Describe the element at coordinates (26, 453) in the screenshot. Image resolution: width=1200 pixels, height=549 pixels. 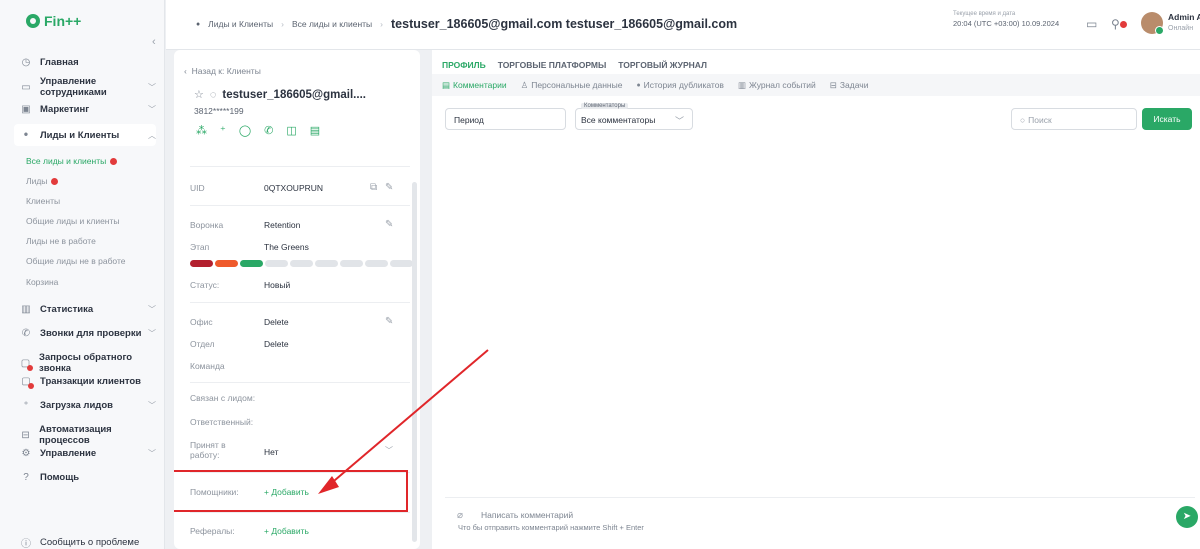
I see `settings-icon: ⚙` at that location.